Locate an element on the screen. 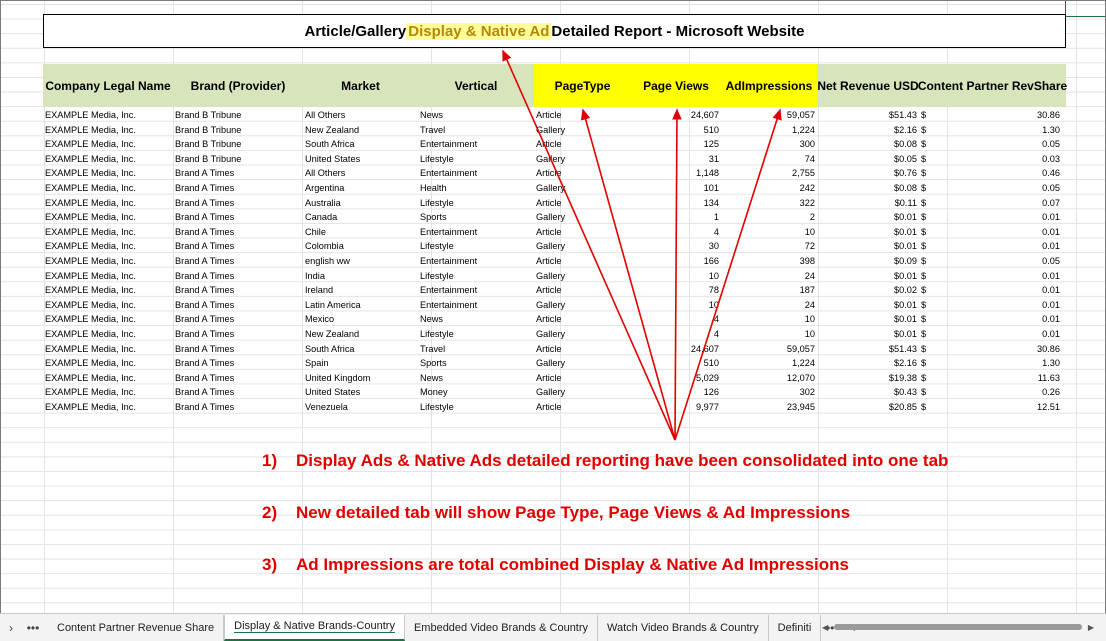 Image resolution: width=1106 pixels, height=641 pixels. table-cell: $0.08 is located at coordinates (868, 144).